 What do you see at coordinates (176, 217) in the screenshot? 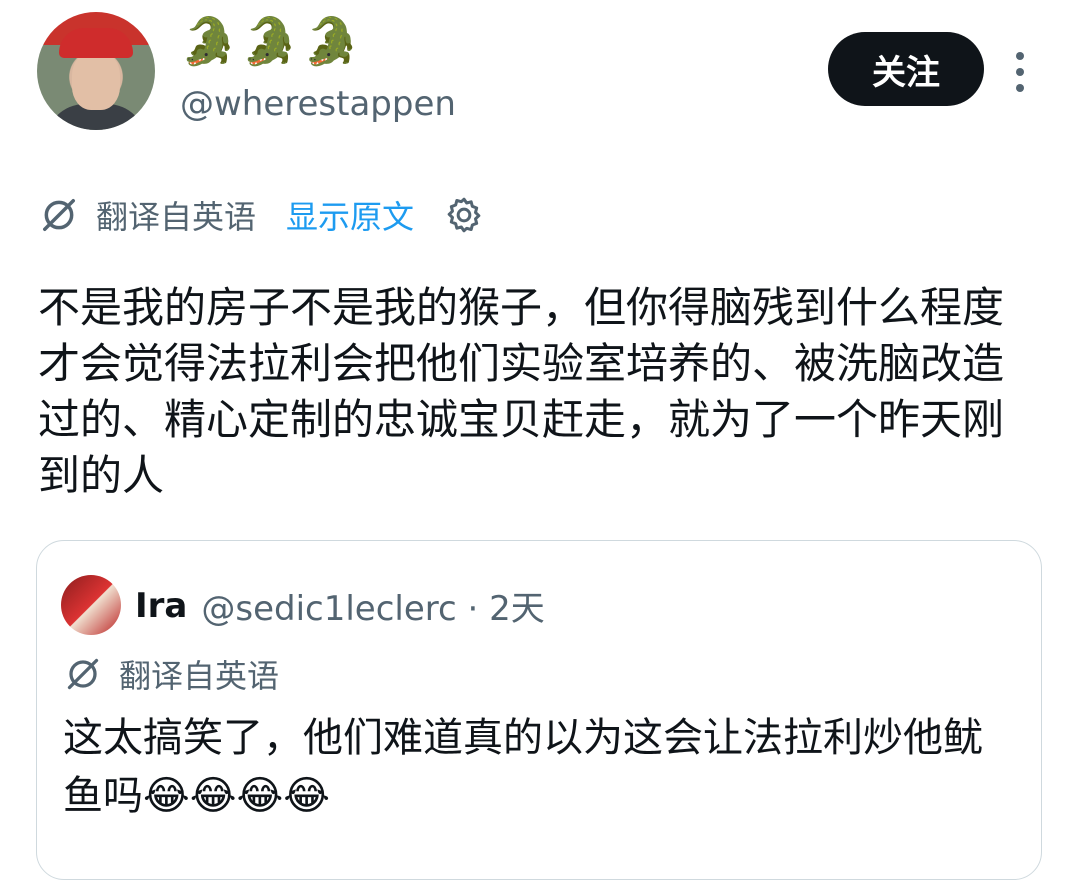
I see `translated-from-label: 翻译自英语` at bounding box center [176, 217].